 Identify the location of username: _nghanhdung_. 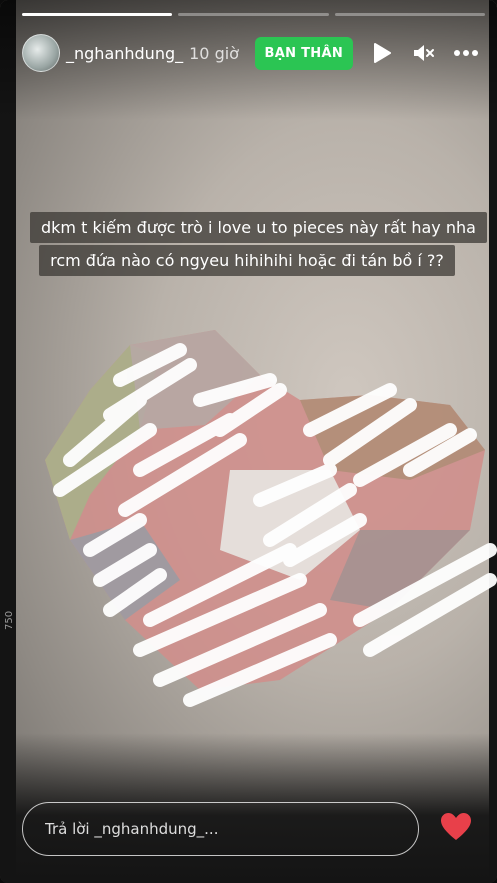
(124, 53).